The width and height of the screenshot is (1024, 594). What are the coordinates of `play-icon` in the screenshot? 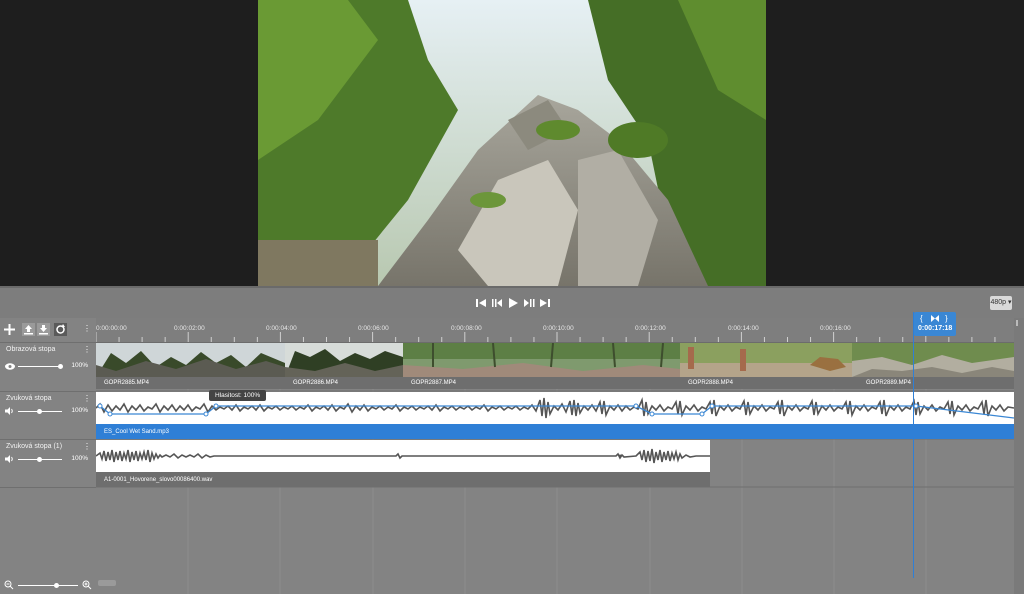 It's located at (513, 303).